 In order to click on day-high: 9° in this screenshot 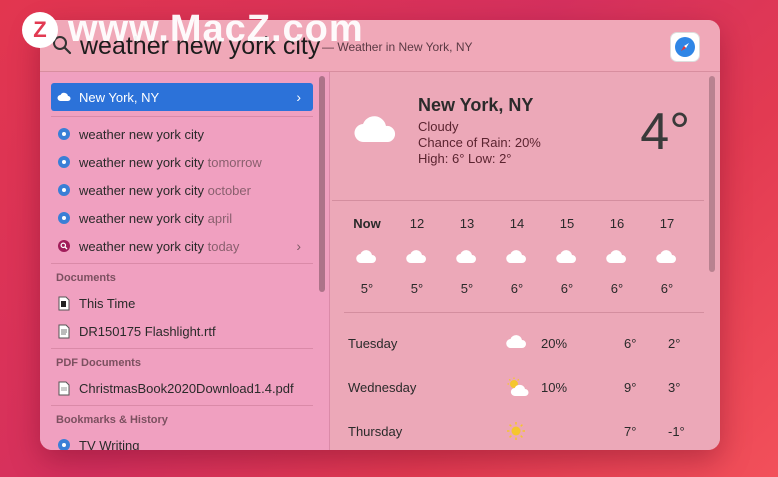, I will do `click(630, 387)`.